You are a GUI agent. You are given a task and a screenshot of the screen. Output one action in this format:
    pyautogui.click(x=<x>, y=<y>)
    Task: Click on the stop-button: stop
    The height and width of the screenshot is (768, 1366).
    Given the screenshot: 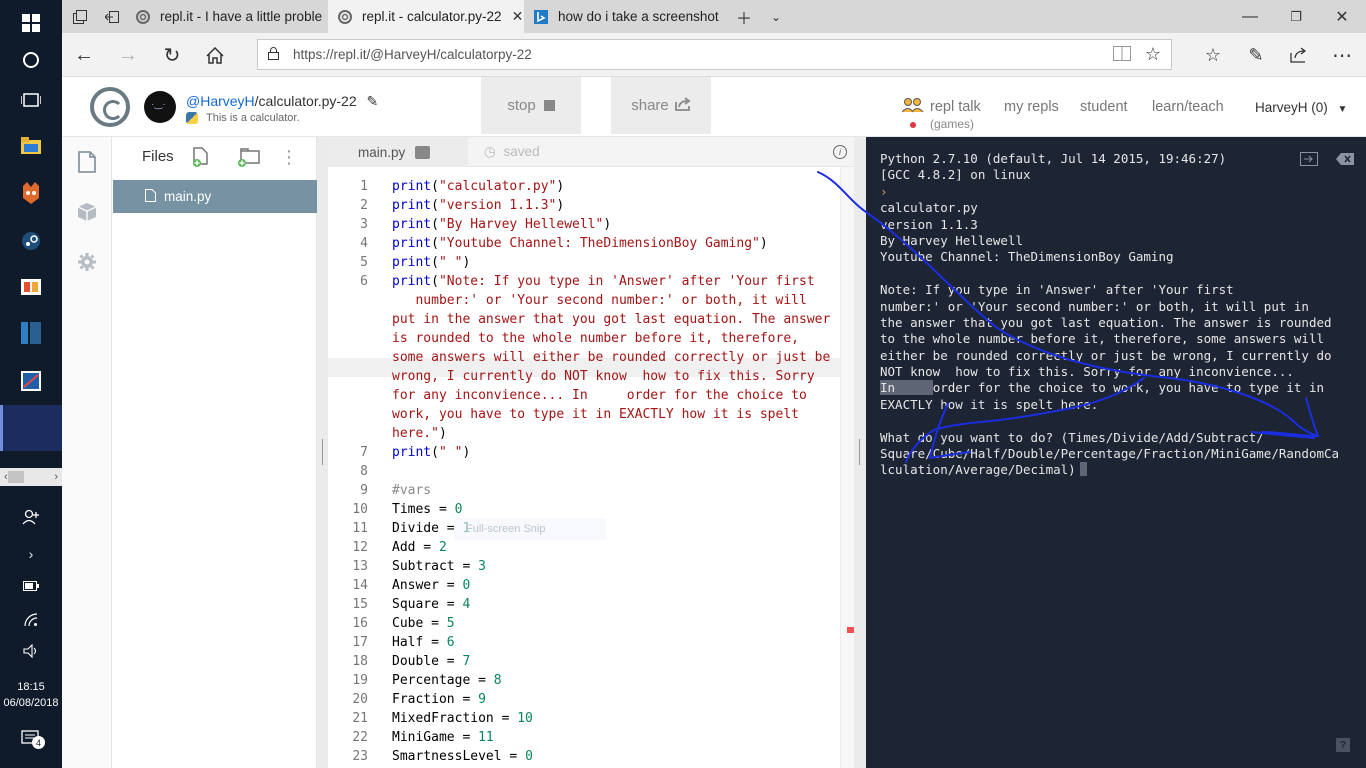 What is the action you would take?
    pyautogui.click(x=531, y=105)
    